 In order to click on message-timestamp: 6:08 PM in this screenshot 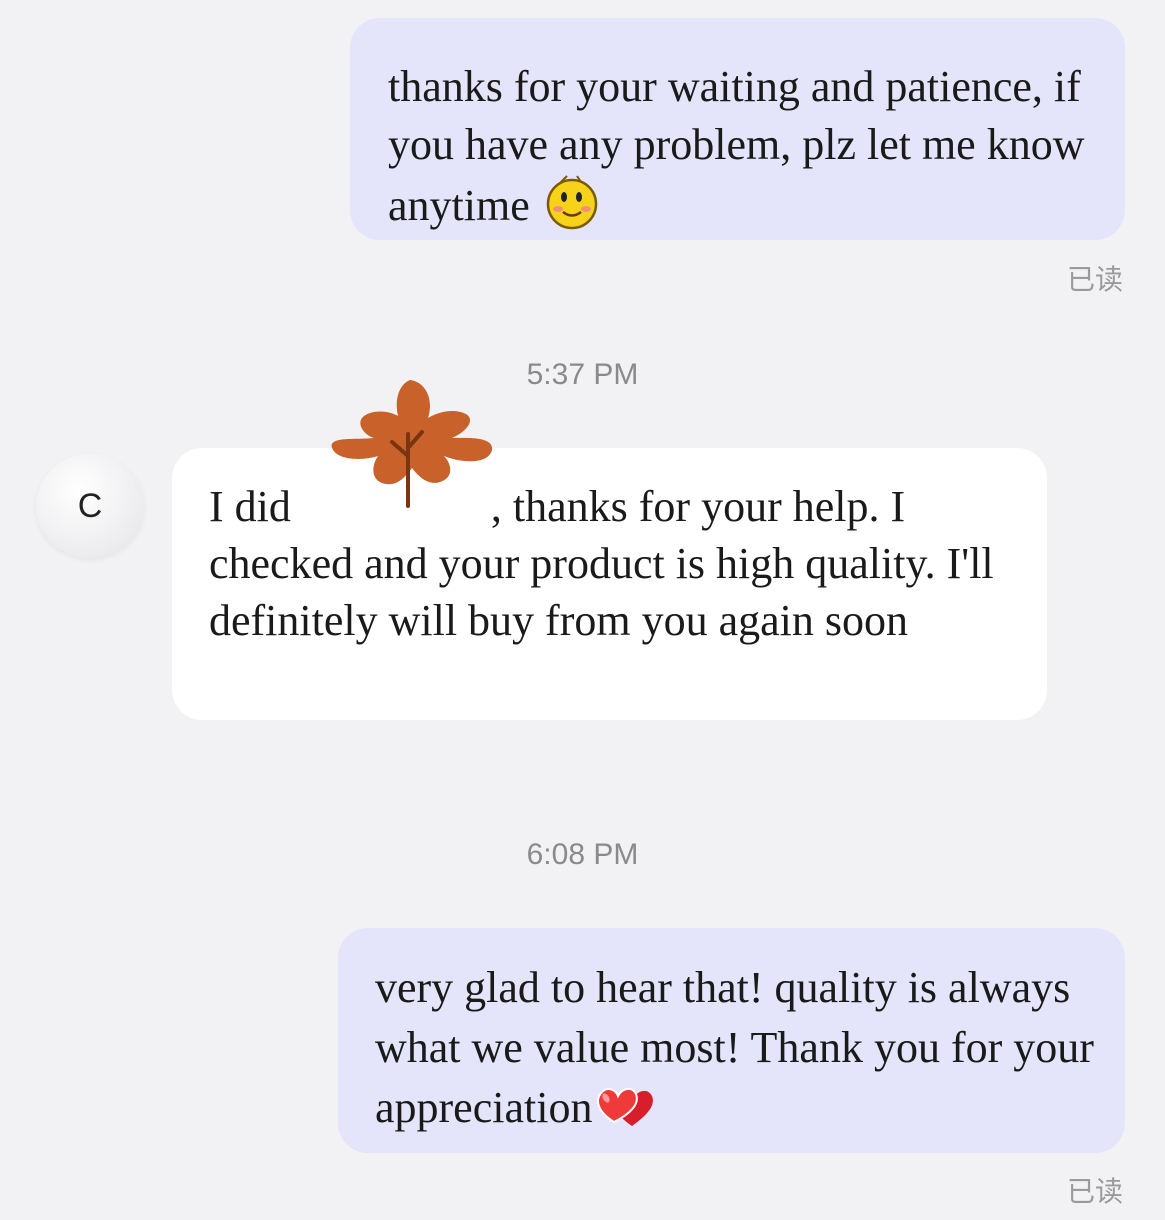, I will do `click(582, 854)`.